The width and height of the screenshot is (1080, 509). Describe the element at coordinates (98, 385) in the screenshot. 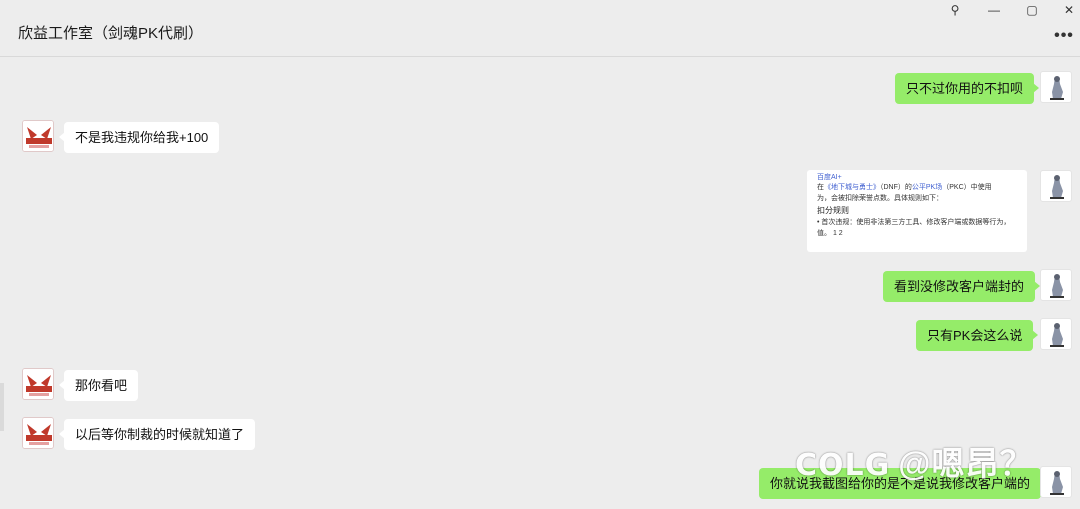

I see `message-bubble-peer: 那你看吧` at that location.